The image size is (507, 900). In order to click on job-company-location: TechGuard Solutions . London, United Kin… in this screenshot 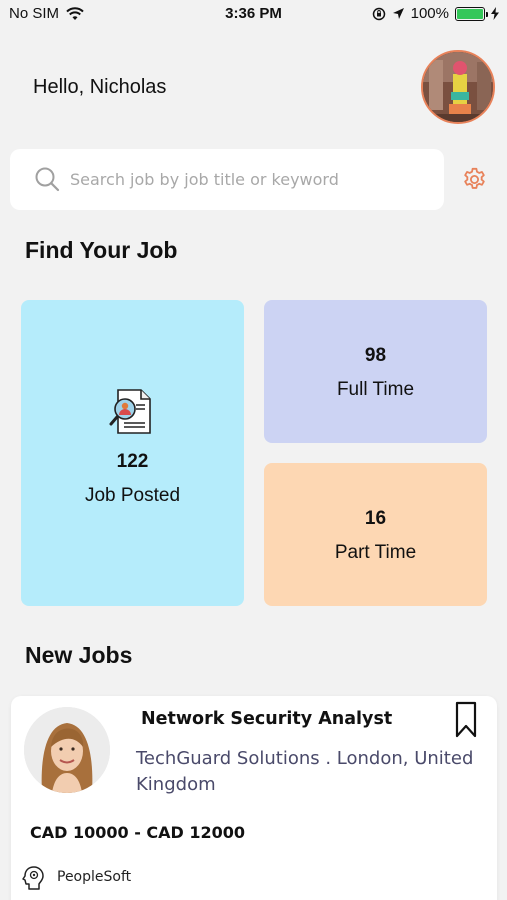, I will do `click(305, 771)`.